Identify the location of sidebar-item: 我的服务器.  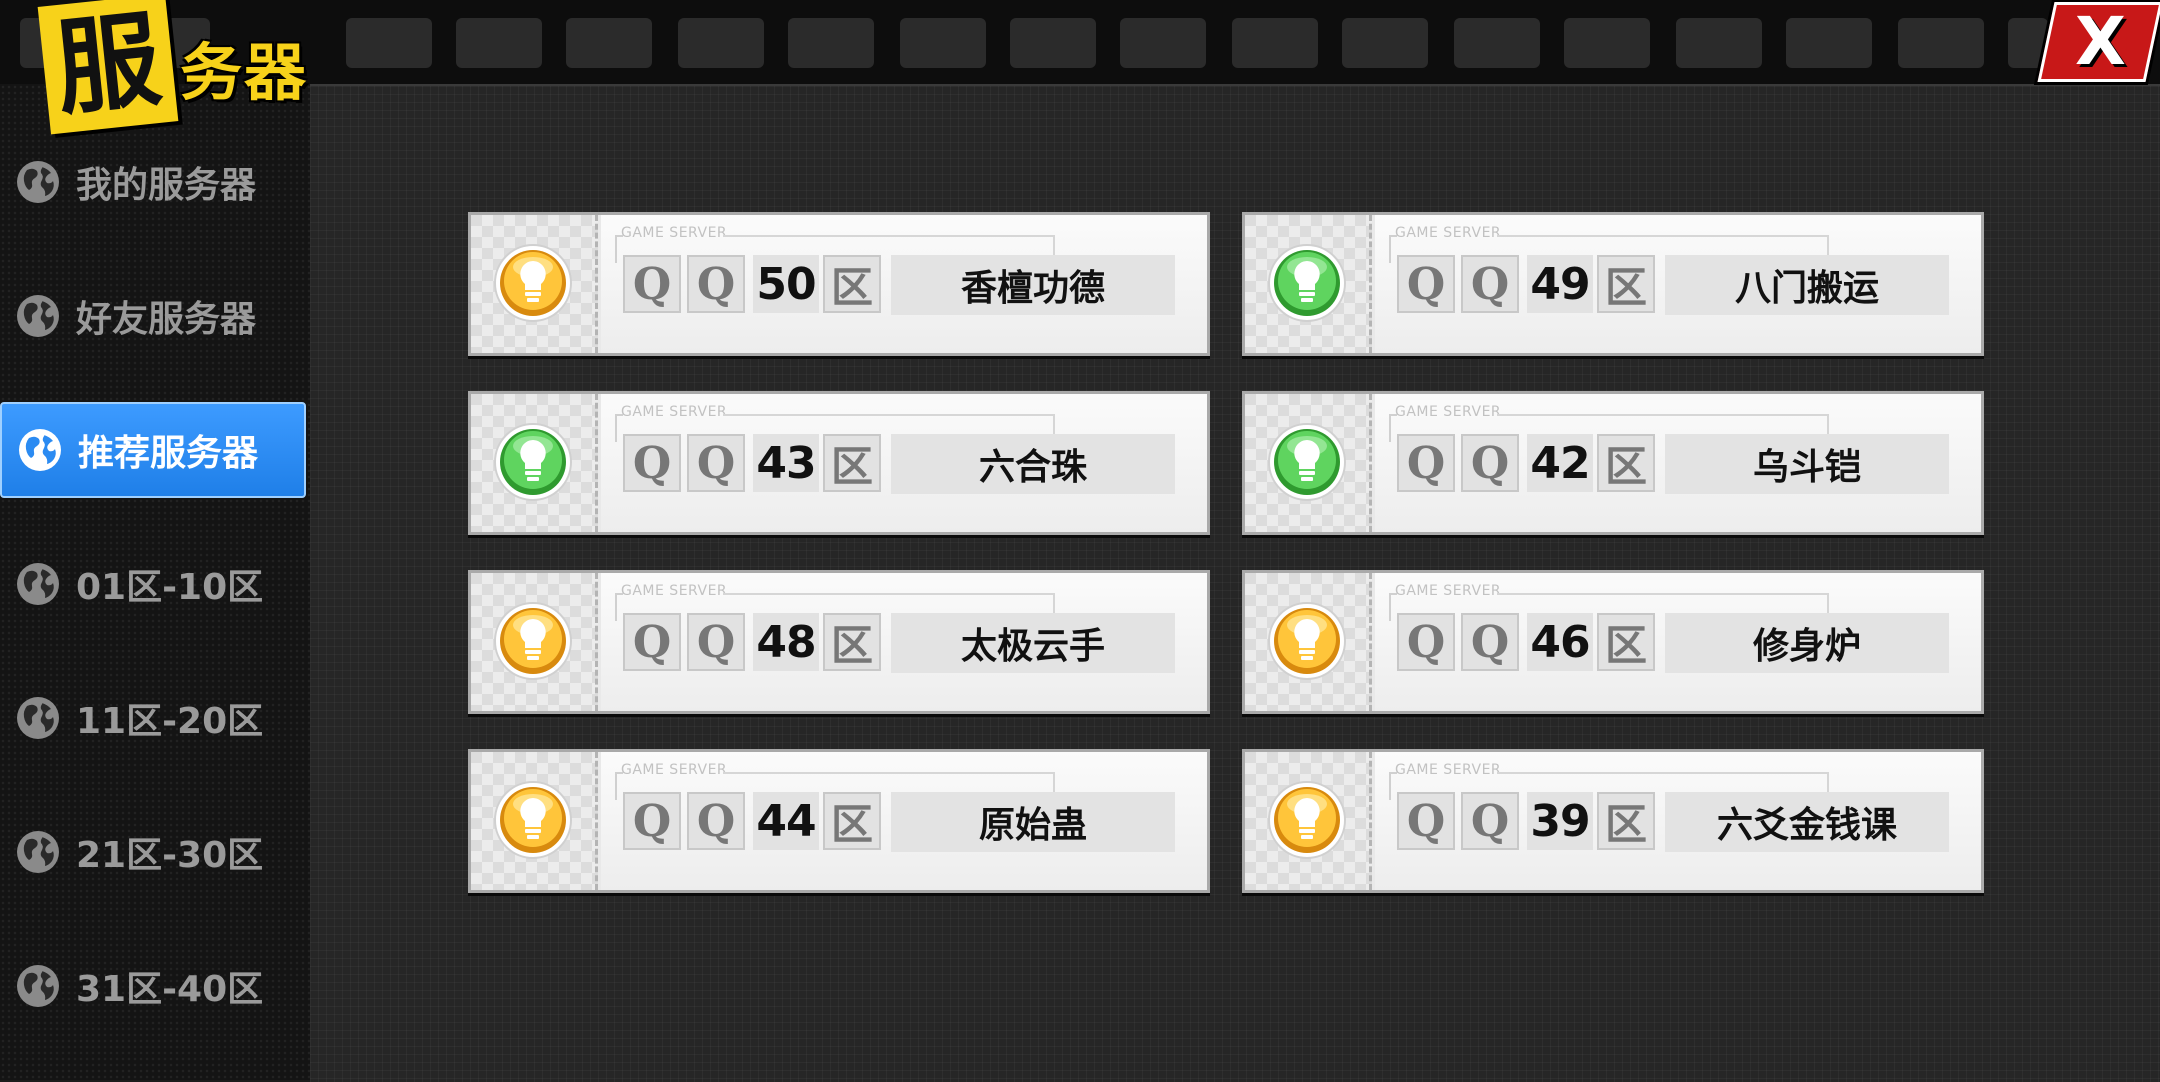
(153, 182).